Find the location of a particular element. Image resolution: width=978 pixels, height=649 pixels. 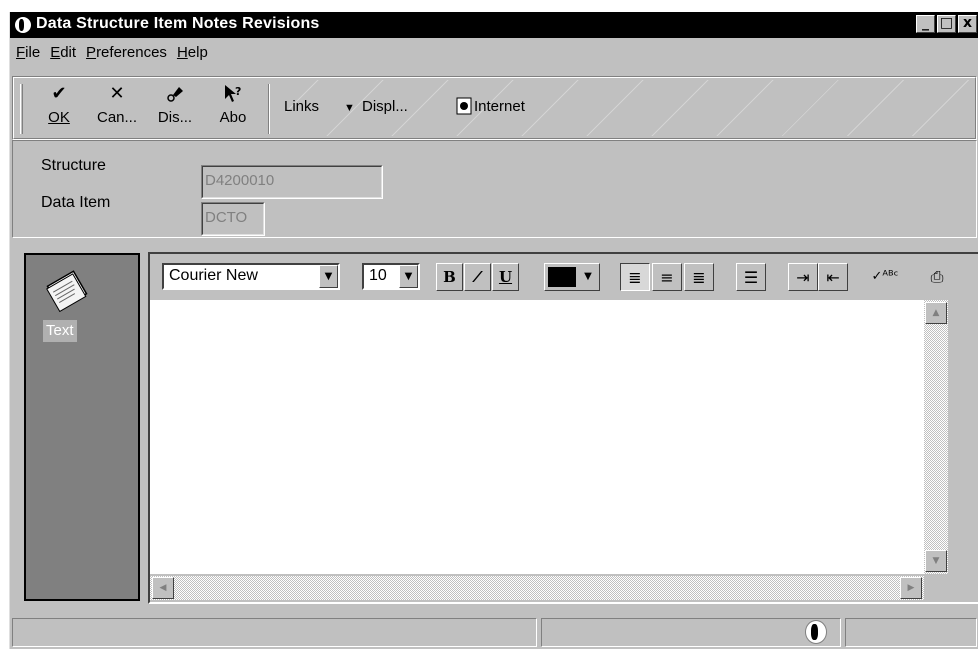

menu-help: Help is located at coordinates (192, 55).